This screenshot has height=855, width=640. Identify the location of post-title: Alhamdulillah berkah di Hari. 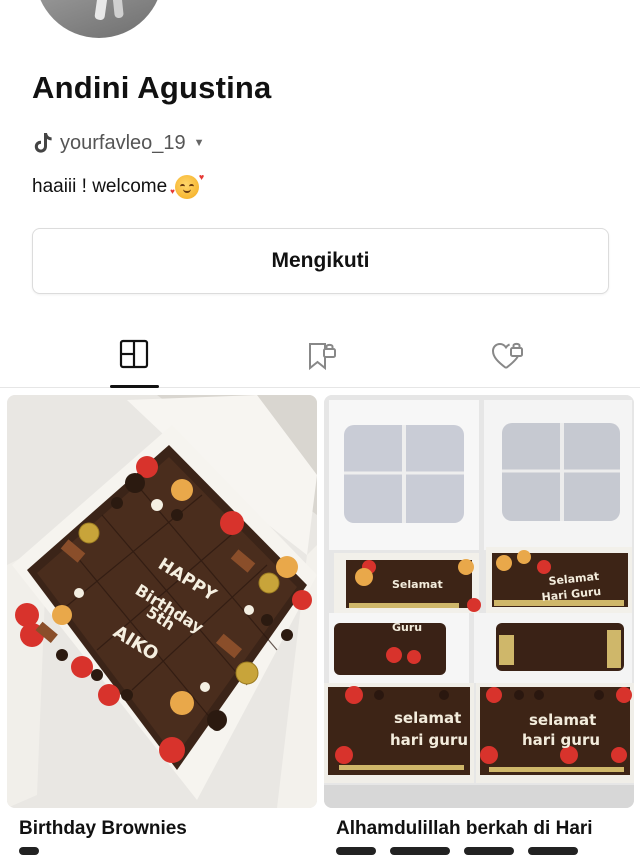
(464, 828).